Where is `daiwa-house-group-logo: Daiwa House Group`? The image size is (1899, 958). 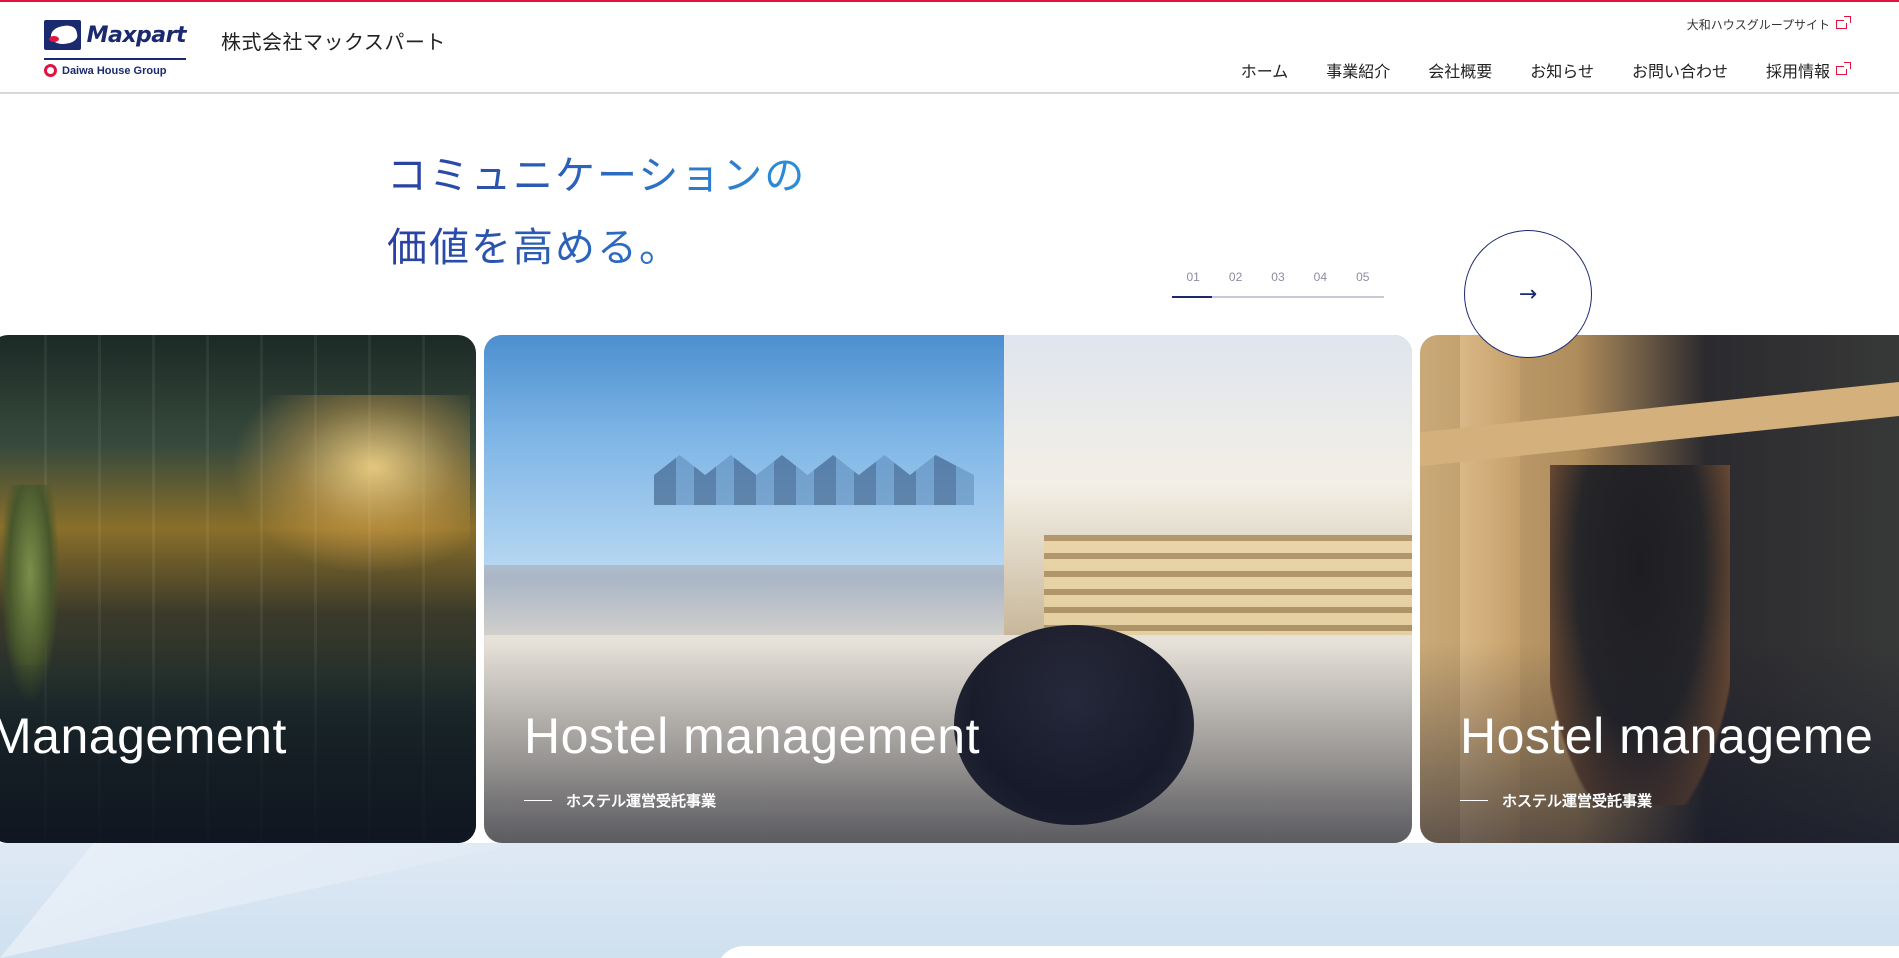 daiwa-house-group-logo: Daiwa House Group is located at coordinates (115, 70).